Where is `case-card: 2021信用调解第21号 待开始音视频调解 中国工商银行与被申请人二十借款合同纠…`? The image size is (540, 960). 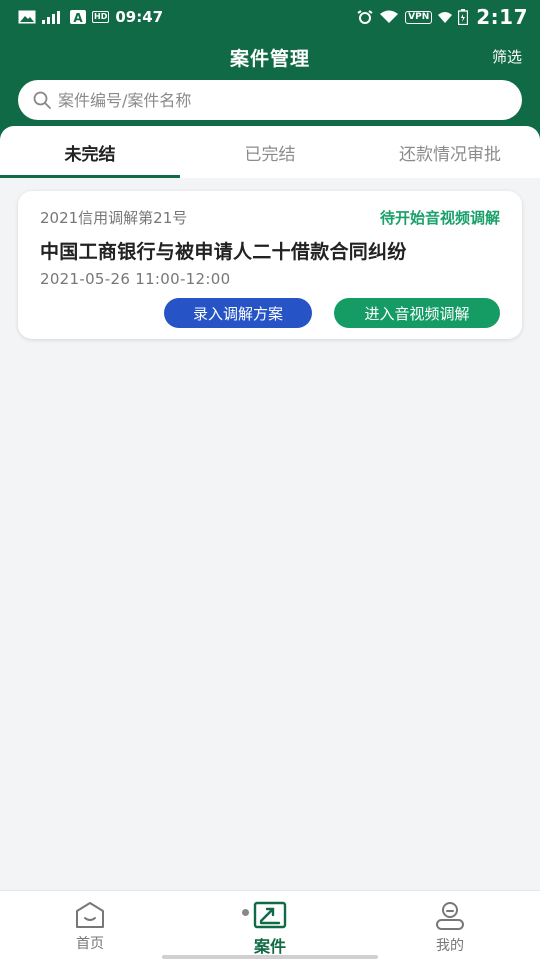
case-card: 2021信用调解第21号 待开始音视频调解 中国工商银行与被申请人二十借款合同纠… is located at coordinates (270, 265).